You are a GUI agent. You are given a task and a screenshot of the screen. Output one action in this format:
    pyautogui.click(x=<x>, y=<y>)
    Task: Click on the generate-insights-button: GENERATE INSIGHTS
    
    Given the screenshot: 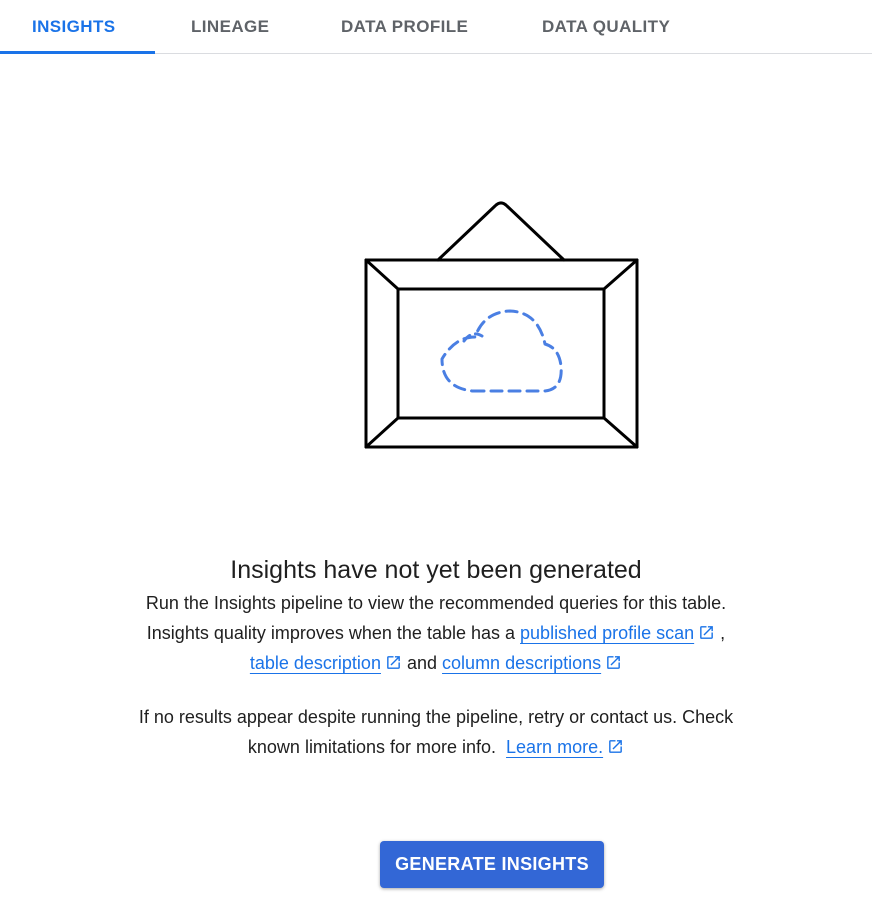 What is the action you would take?
    pyautogui.click(x=492, y=864)
    